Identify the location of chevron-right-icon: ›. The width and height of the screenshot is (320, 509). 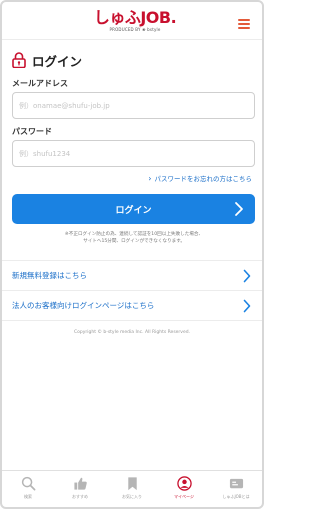
(150, 178).